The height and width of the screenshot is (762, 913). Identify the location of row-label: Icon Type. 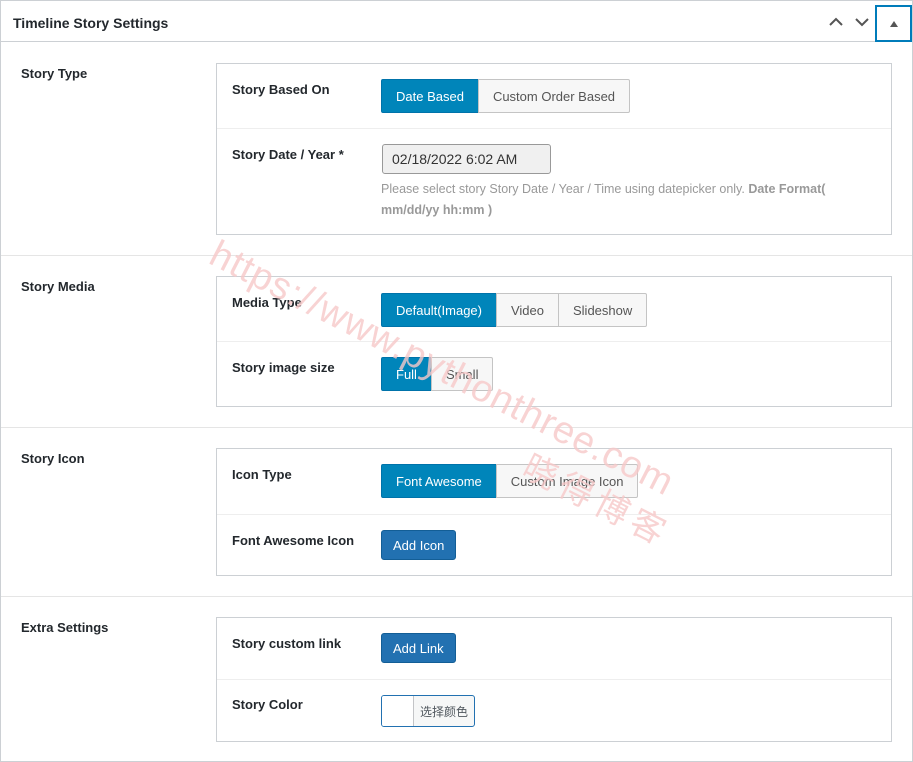
(262, 474).